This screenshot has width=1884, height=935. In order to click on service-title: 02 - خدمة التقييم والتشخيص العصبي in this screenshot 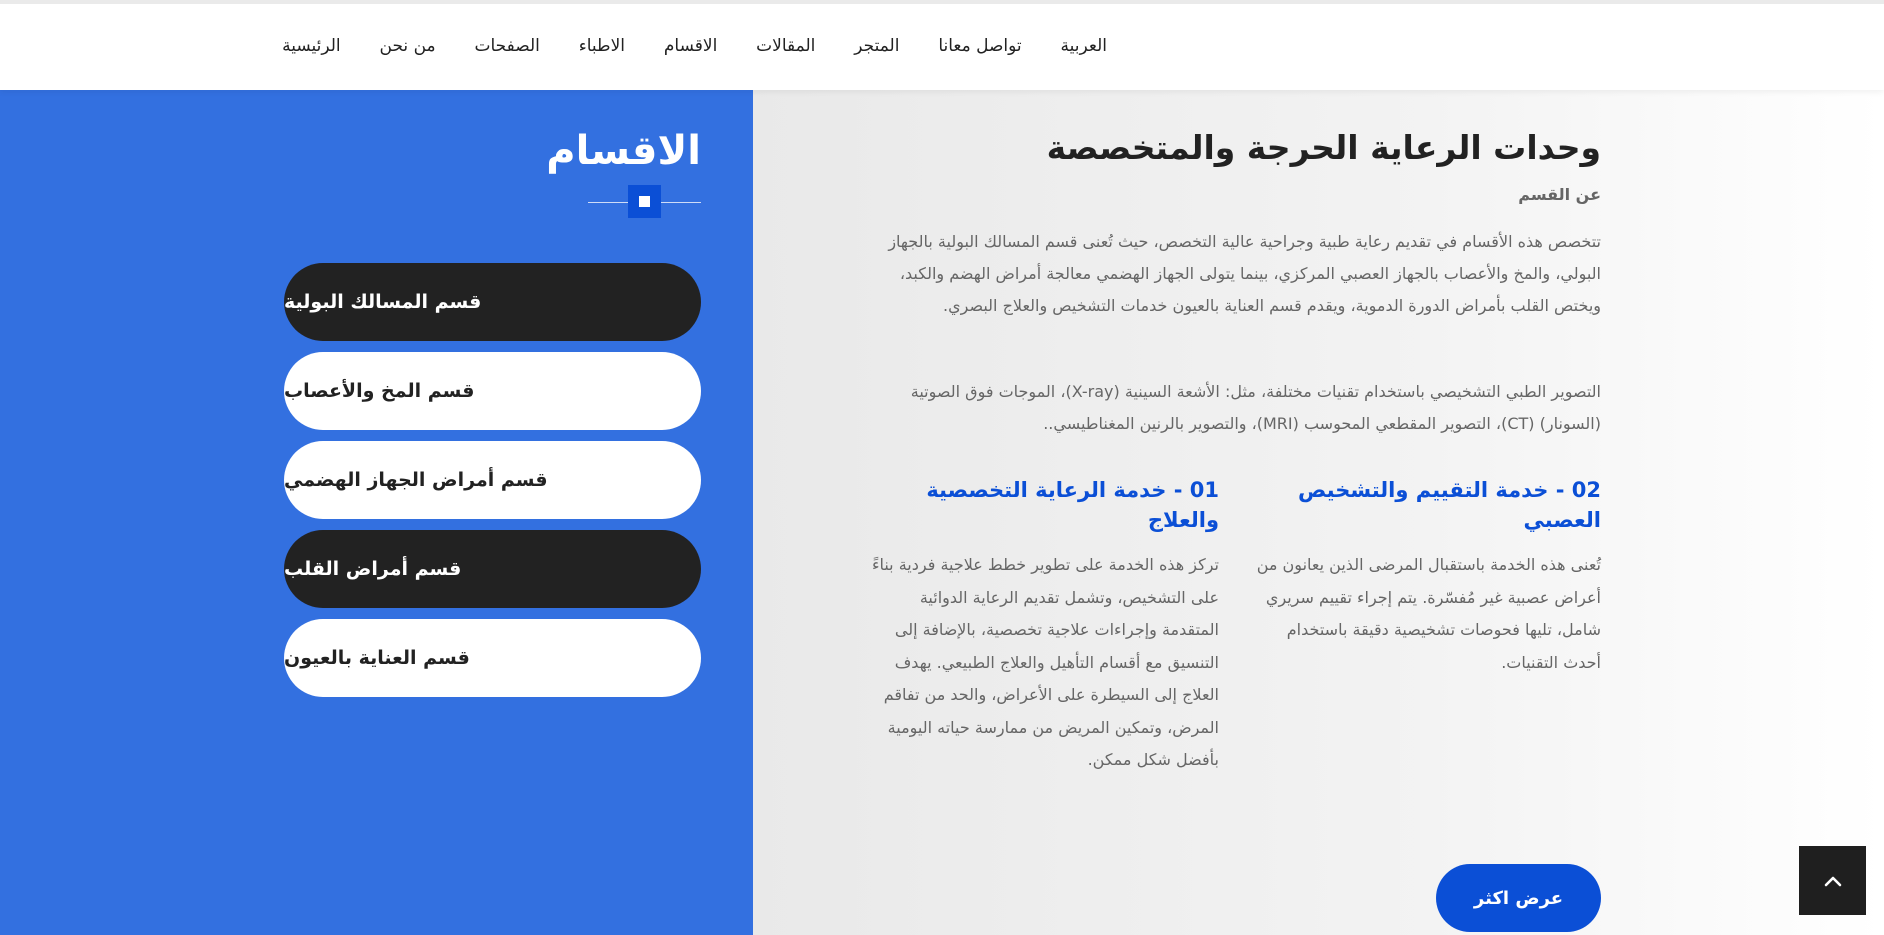, I will do `click(1449, 505)`.